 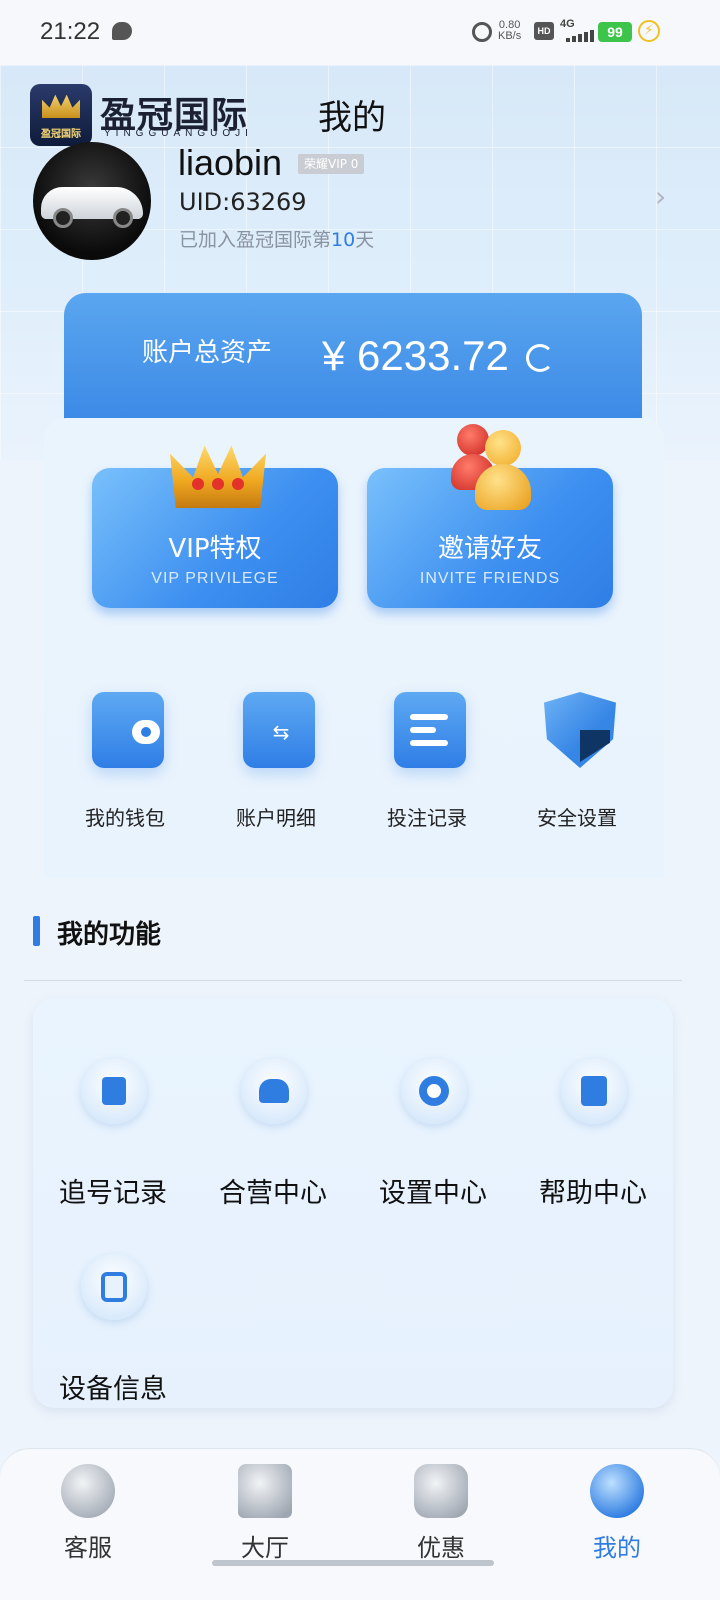 What do you see at coordinates (92, 201) in the screenshot?
I see `avatar` at bounding box center [92, 201].